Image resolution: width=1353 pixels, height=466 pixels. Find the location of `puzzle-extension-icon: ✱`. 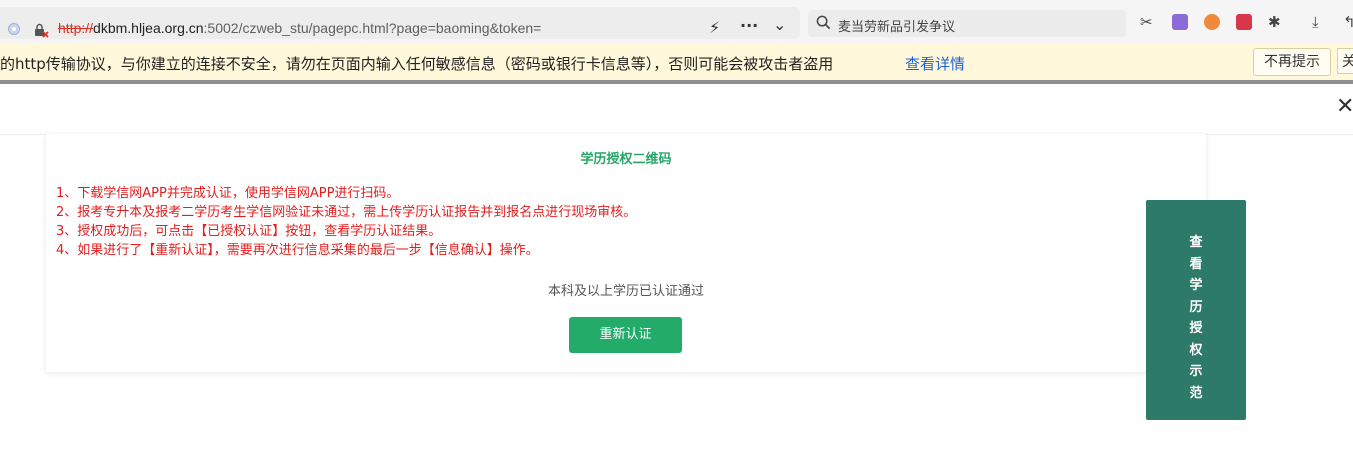

puzzle-extension-icon: ✱ is located at coordinates (1274, 22).